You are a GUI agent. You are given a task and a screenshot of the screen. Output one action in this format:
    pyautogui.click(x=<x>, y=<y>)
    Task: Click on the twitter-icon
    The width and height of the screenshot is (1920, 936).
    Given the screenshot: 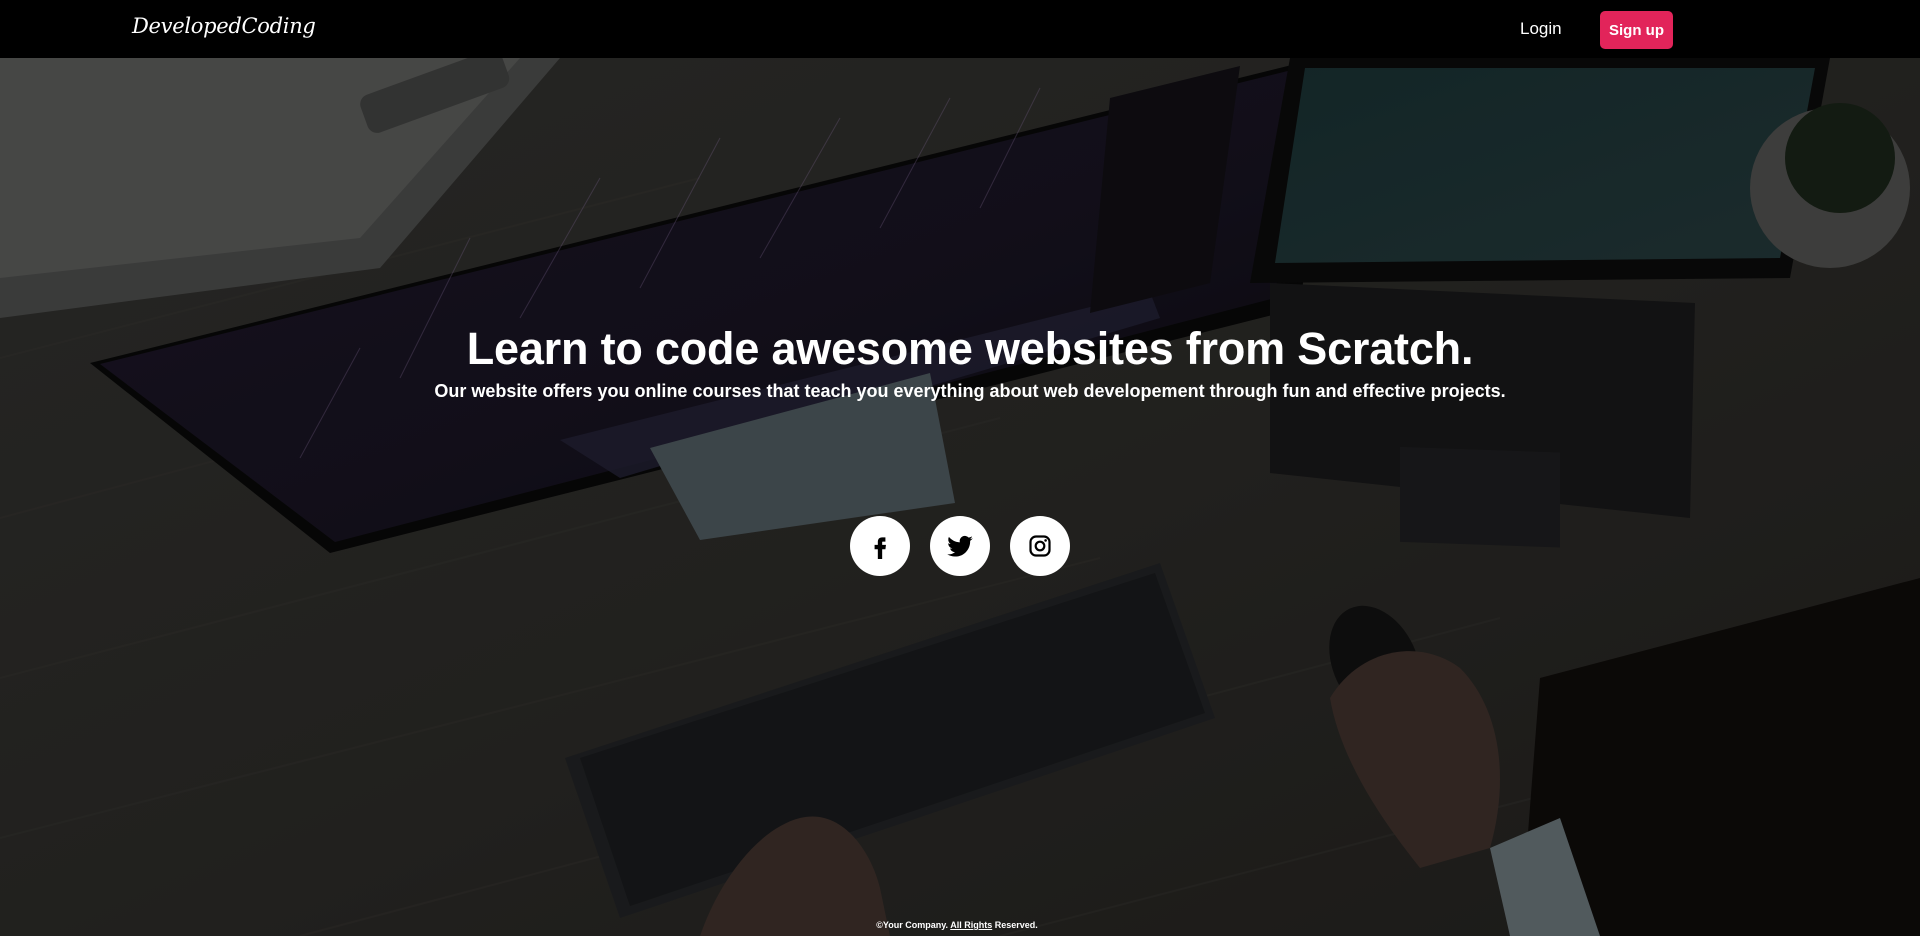 What is the action you would take?
    pyautogui.click(x=960, y=546)
    